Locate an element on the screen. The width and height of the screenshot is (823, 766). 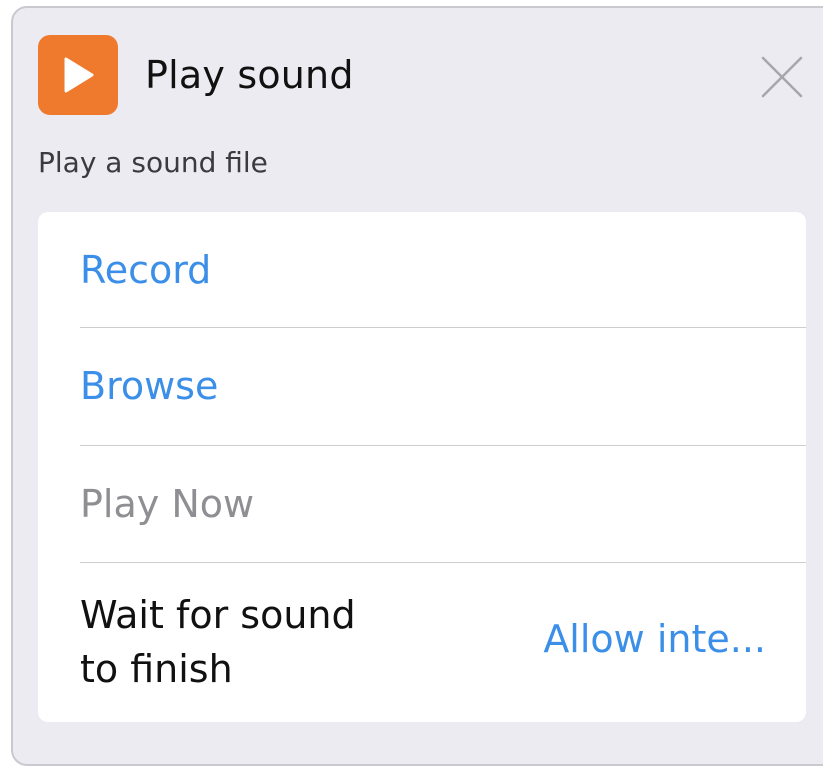
panel-subtitle: Play a sound file is located at coordinates (153, 162).